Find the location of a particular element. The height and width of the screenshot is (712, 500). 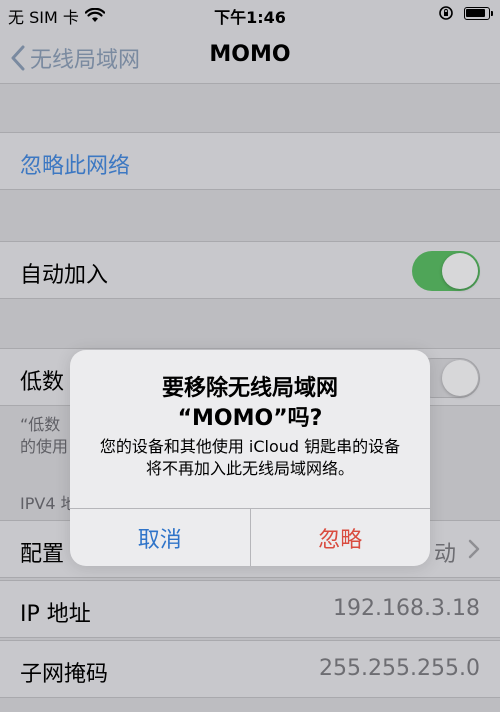

configure-ip-label: 配置 is located at coordinates (42, 554).